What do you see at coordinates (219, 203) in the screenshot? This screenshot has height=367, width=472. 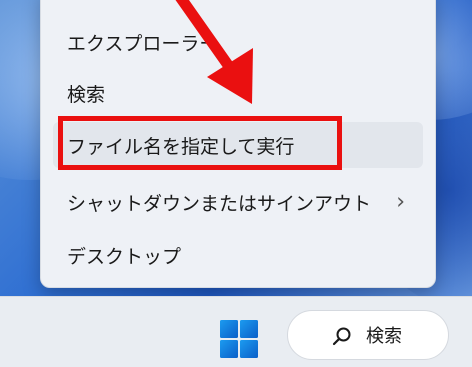 I see `menu-item-label: シャットダウンまたはサインアウト` at bounding box center [219, 203].